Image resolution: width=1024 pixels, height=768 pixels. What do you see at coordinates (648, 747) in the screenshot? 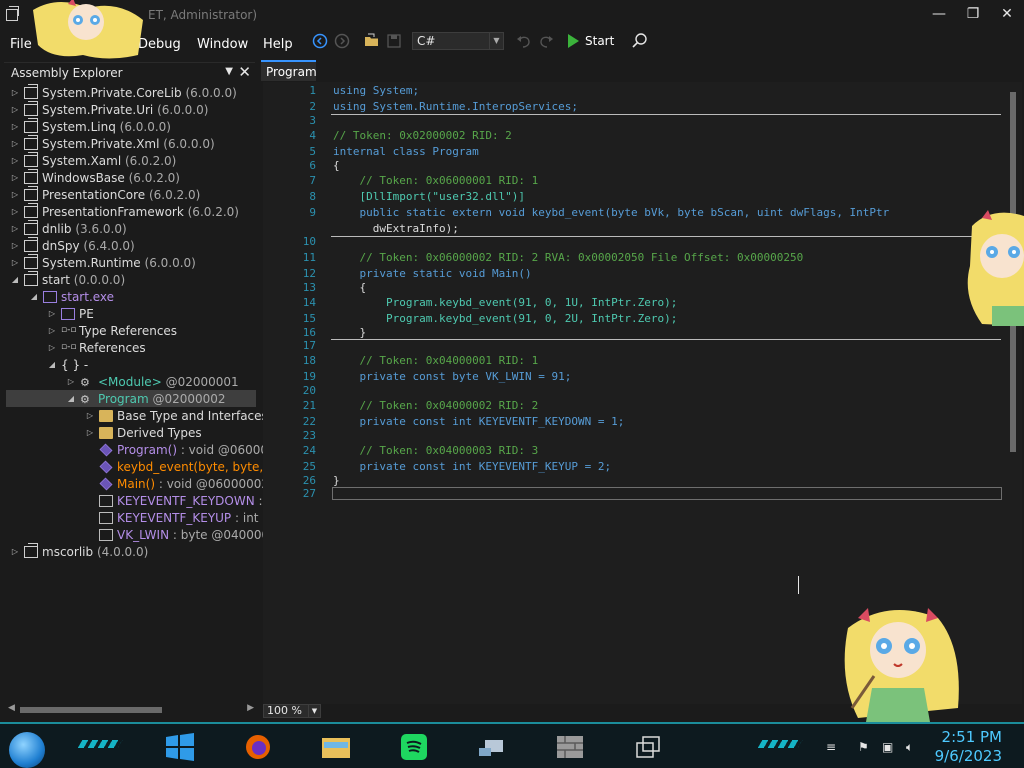
I see `dnspy-window-icon` at bounding box center [648, 747].